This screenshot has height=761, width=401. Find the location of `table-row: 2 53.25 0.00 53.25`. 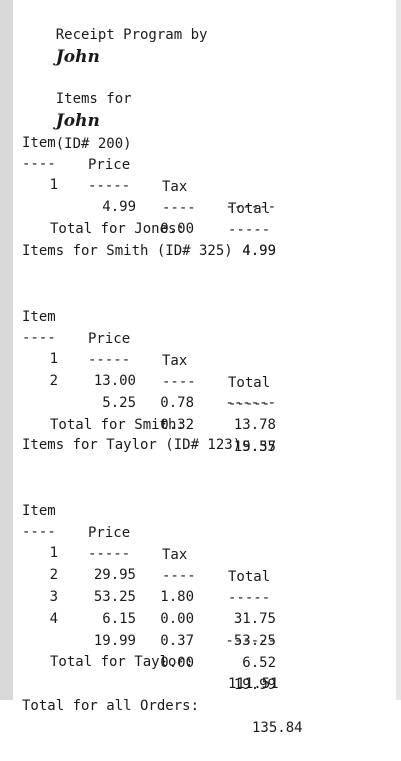

table-row: 2 53.25 0.00 53.25 is located at coordinates (207, 595).